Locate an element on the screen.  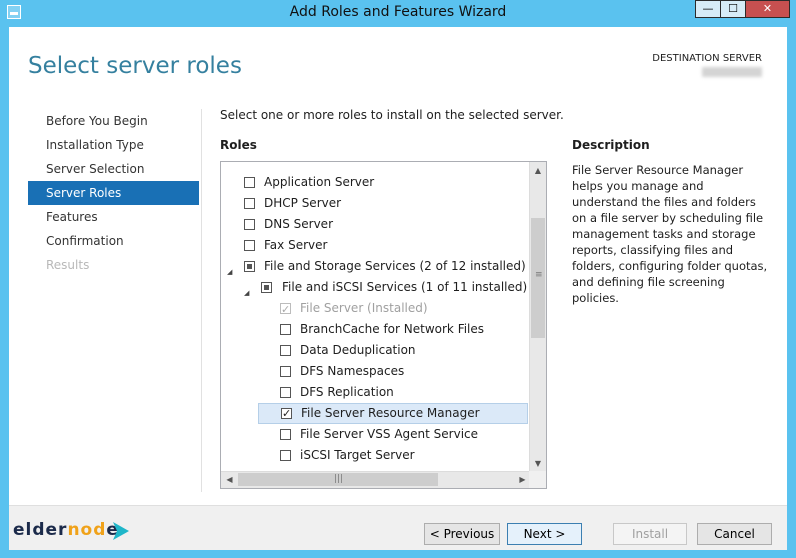
role-item: DFS Namespaces is located at coordinates (376, 371).